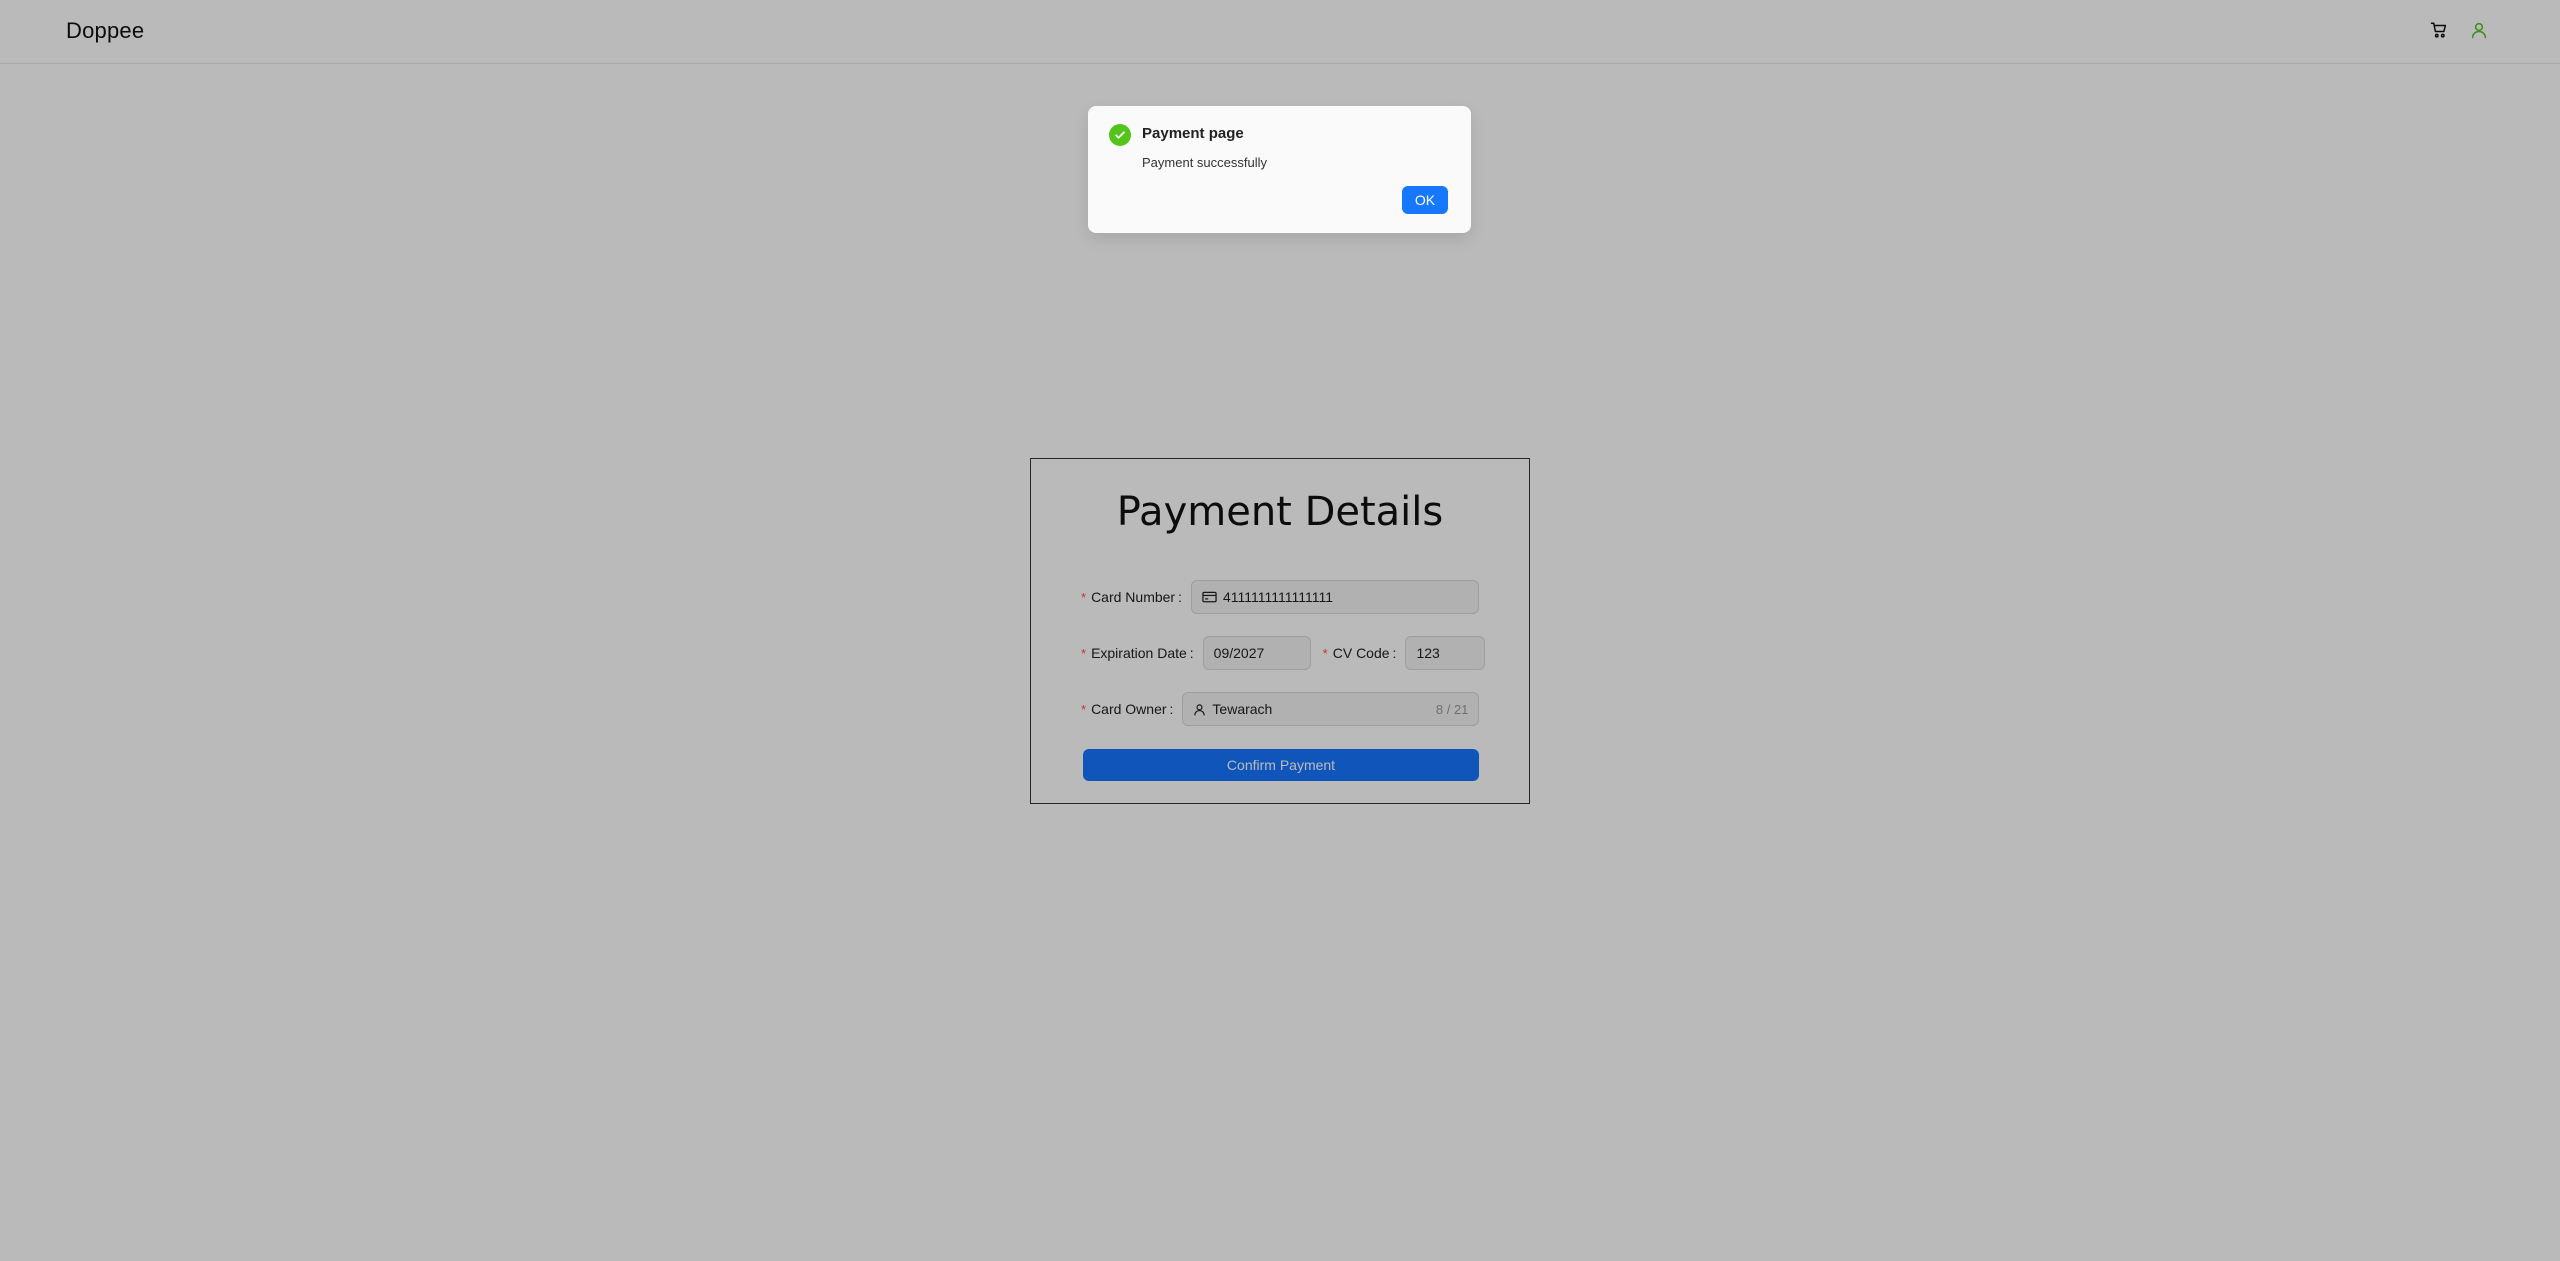 The height and width of the screenshot is (1261, 2560). What do you see at coordinates (1193, 133) in the screenshot?
I see `modal-title: Payment page` at bounding box center [1193, 133].